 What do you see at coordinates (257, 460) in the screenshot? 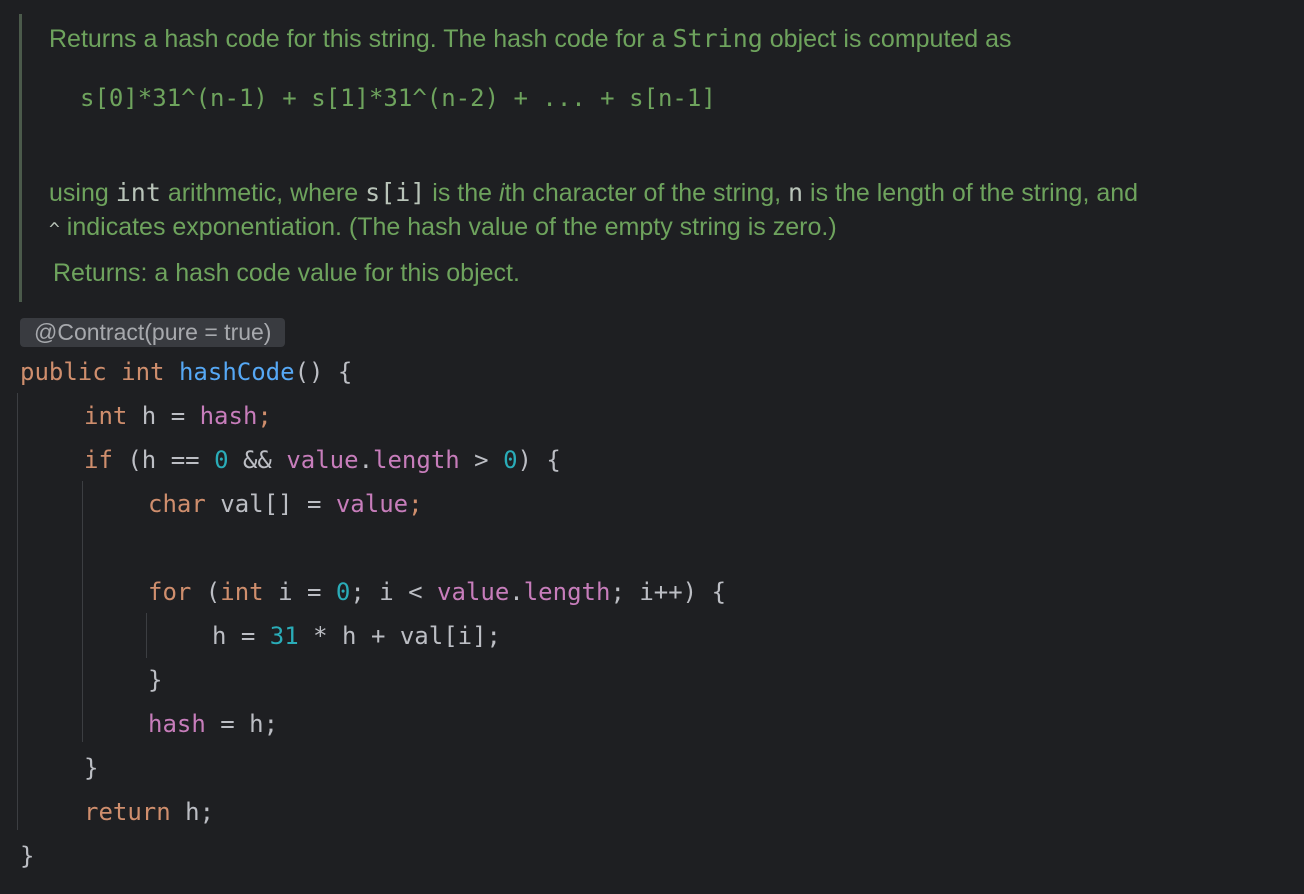
I see `code-text: &&` at bounding box center [257, 460].